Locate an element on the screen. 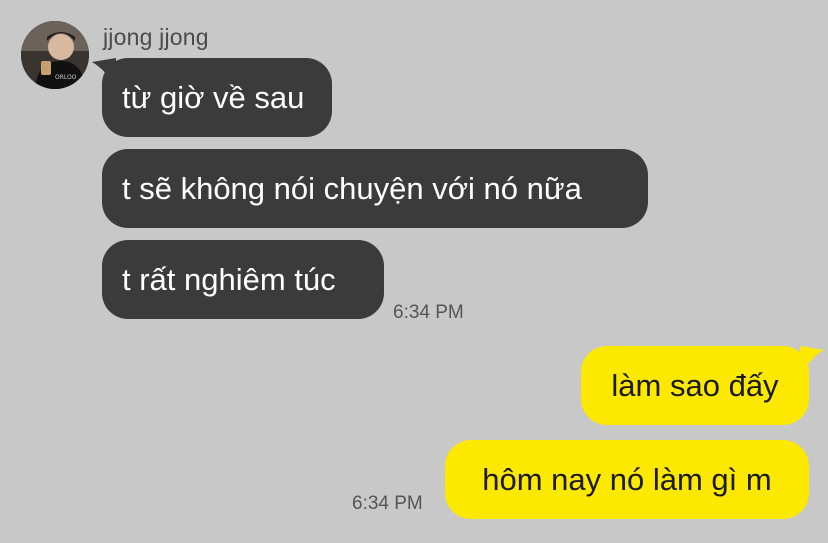 The width and height of the screenshot is (828, 543). incoming-message-bubble: t rất nghiêm túc is located at coordinates (243, 279).